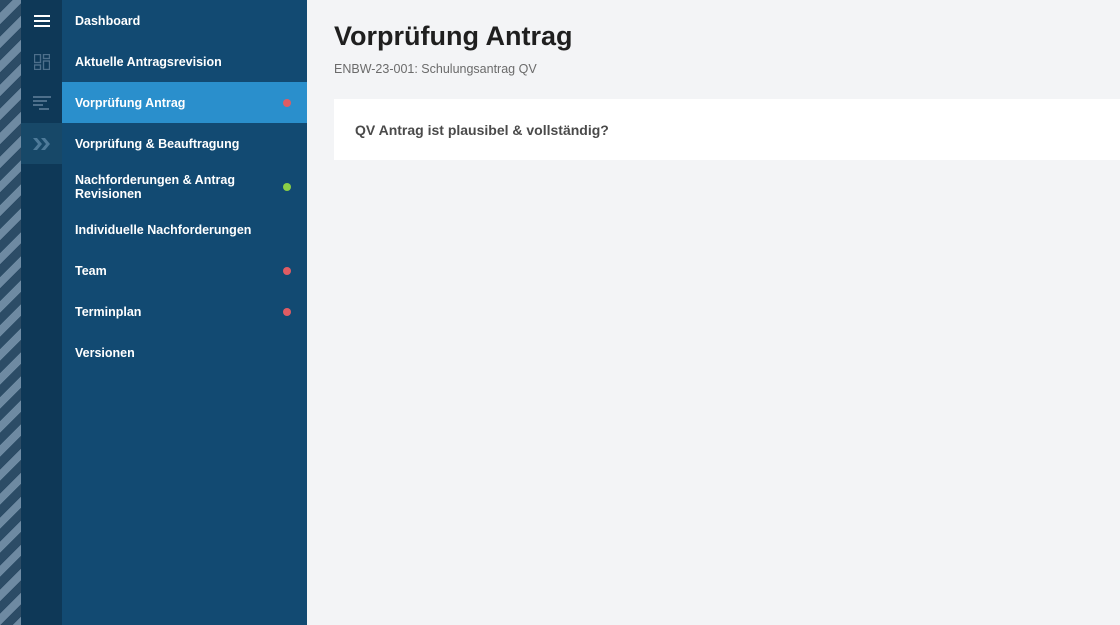 This screenshot has height=625, width=1120. I want to click on dashboard-grid-icon, so click(41, 61).